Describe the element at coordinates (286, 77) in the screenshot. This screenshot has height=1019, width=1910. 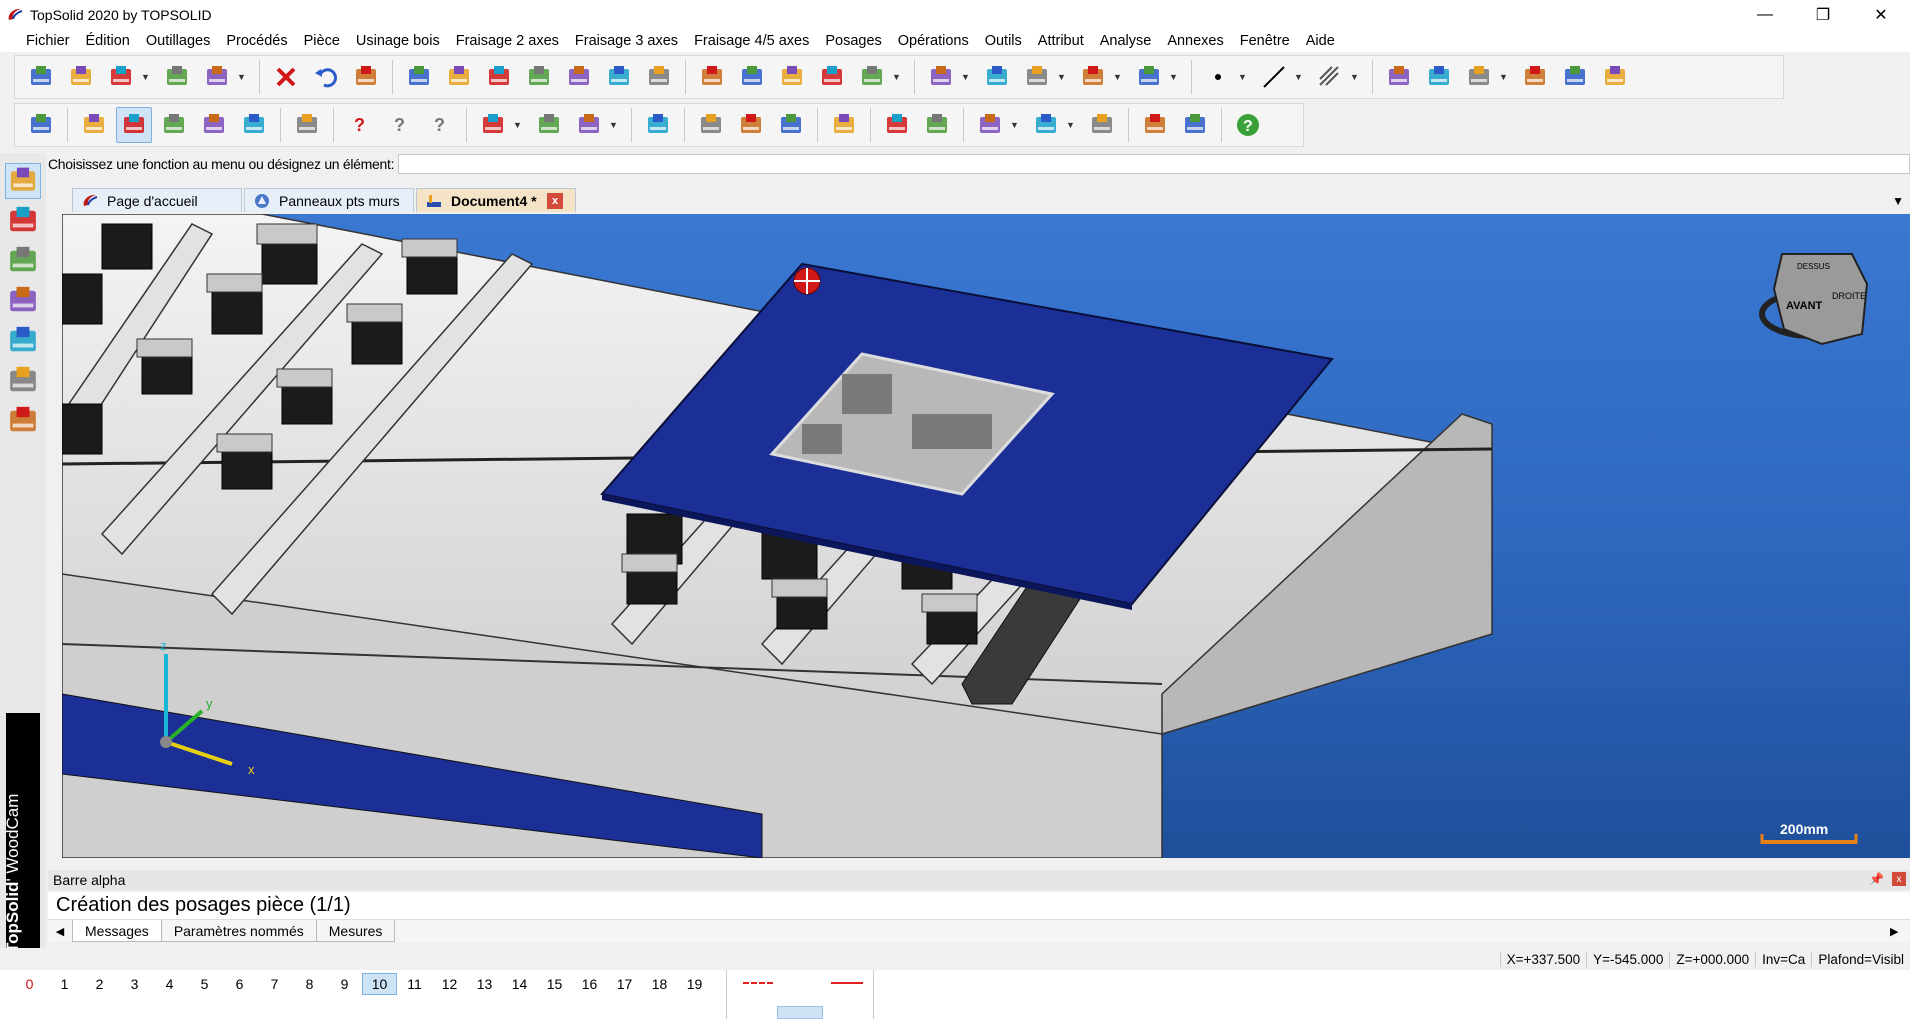
I see `delete-icon` at that location.